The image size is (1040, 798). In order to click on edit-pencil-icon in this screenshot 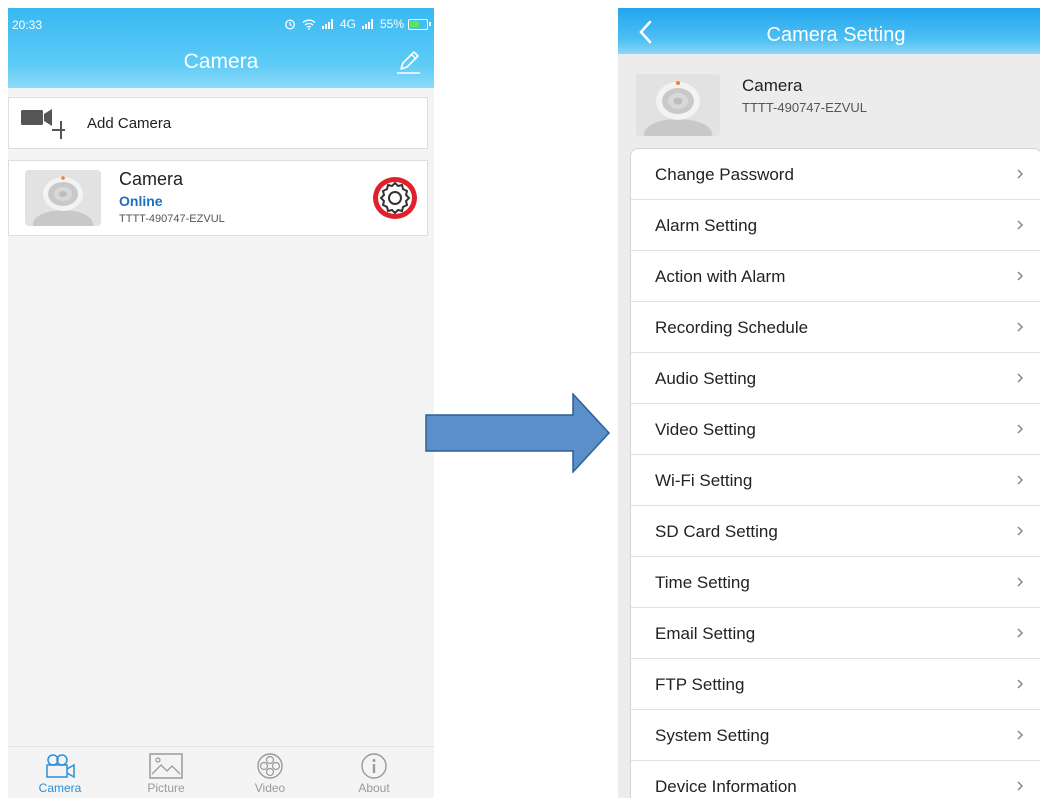, I will do `click(408, 62)`.